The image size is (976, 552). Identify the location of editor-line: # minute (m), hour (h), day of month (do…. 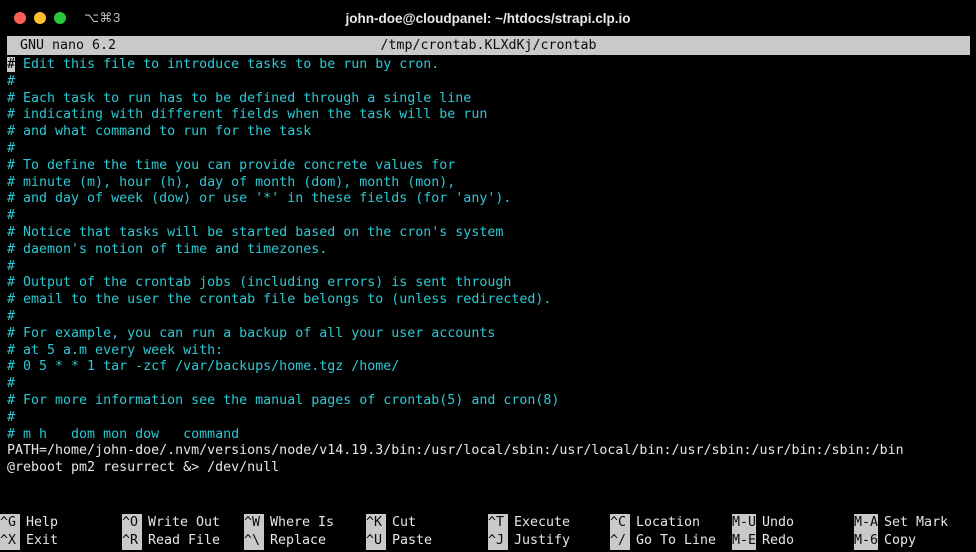
(231, 182).